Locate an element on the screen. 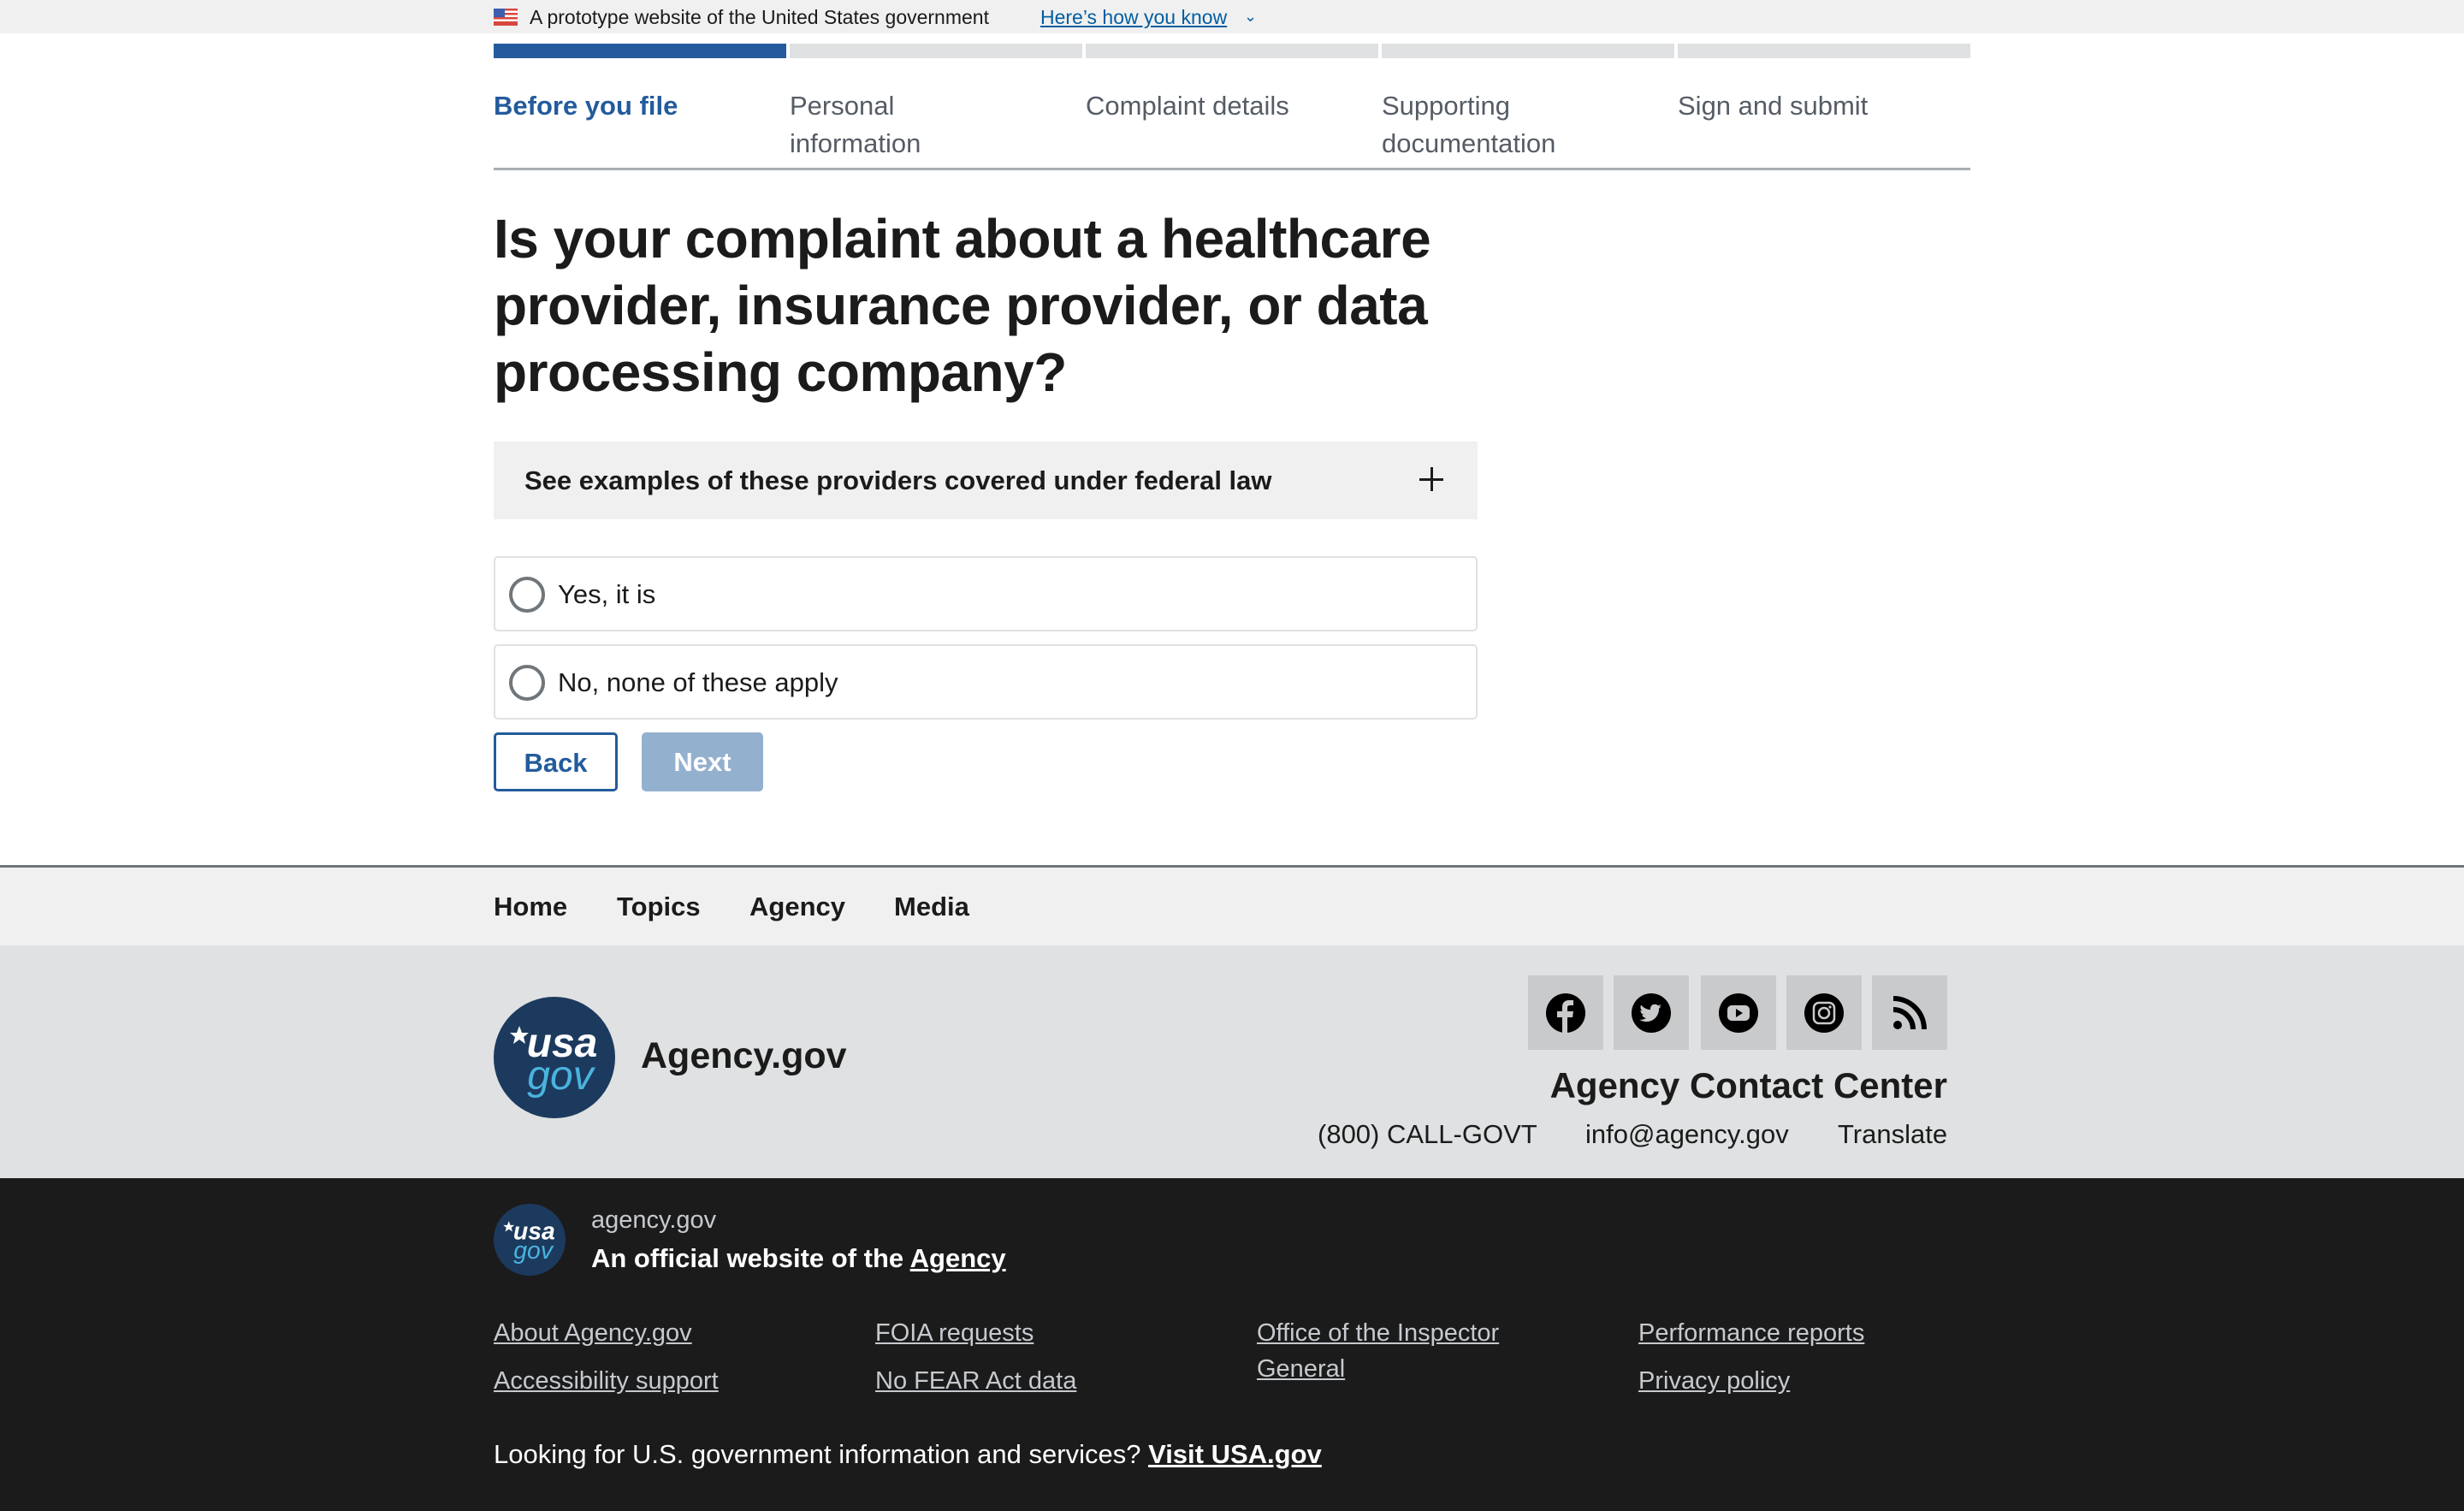 The image size is (2464, 1511). footer-nav-agency: Agency is located at coordinates (797, 907).